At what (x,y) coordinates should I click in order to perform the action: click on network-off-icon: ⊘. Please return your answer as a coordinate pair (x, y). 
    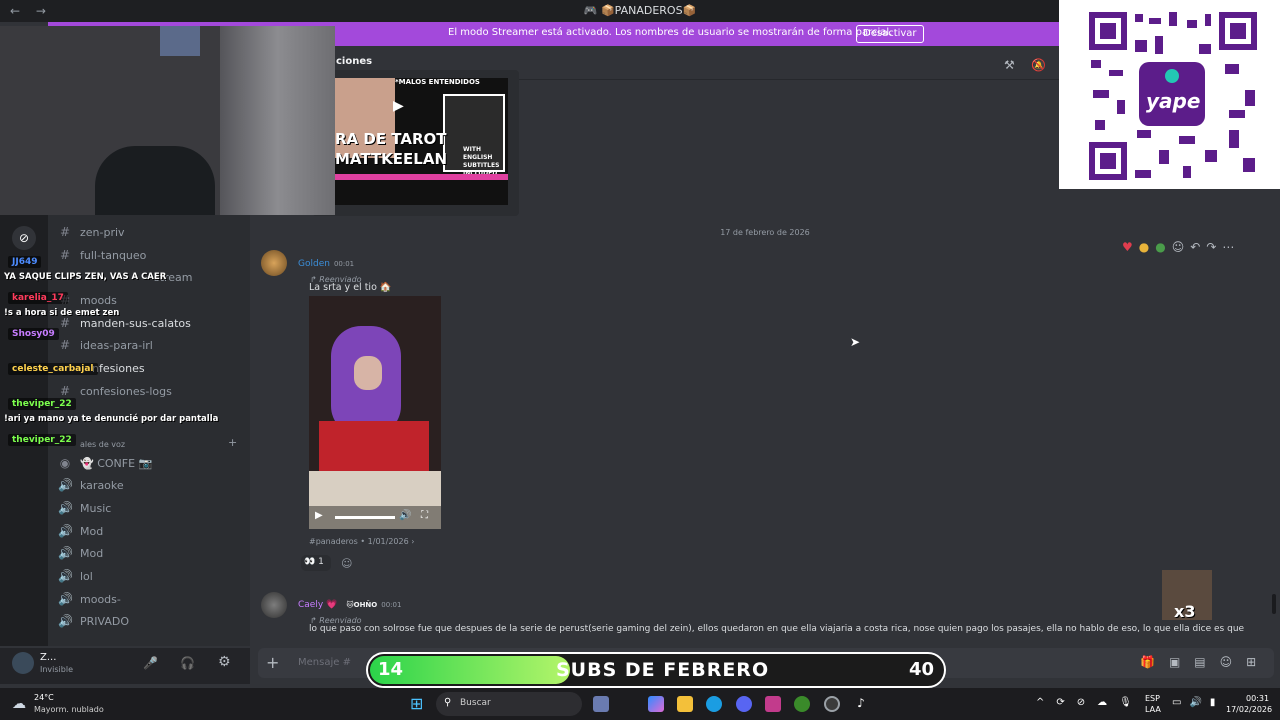
    Looking at the image, I should click on (1081, 702).